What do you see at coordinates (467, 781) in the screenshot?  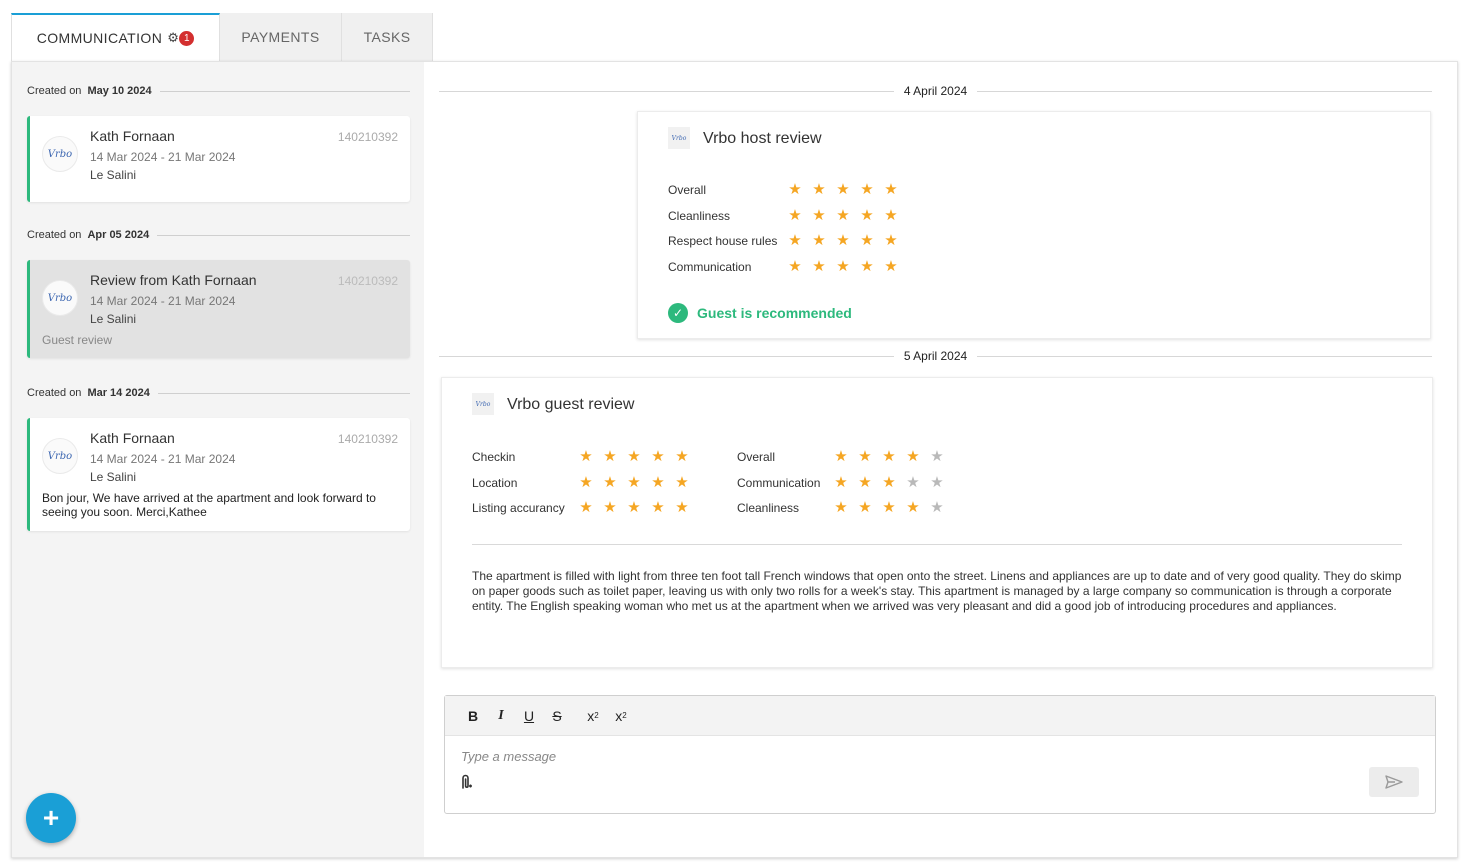 I see `paperclip-icon-svg` at bounding box center [467, 781].